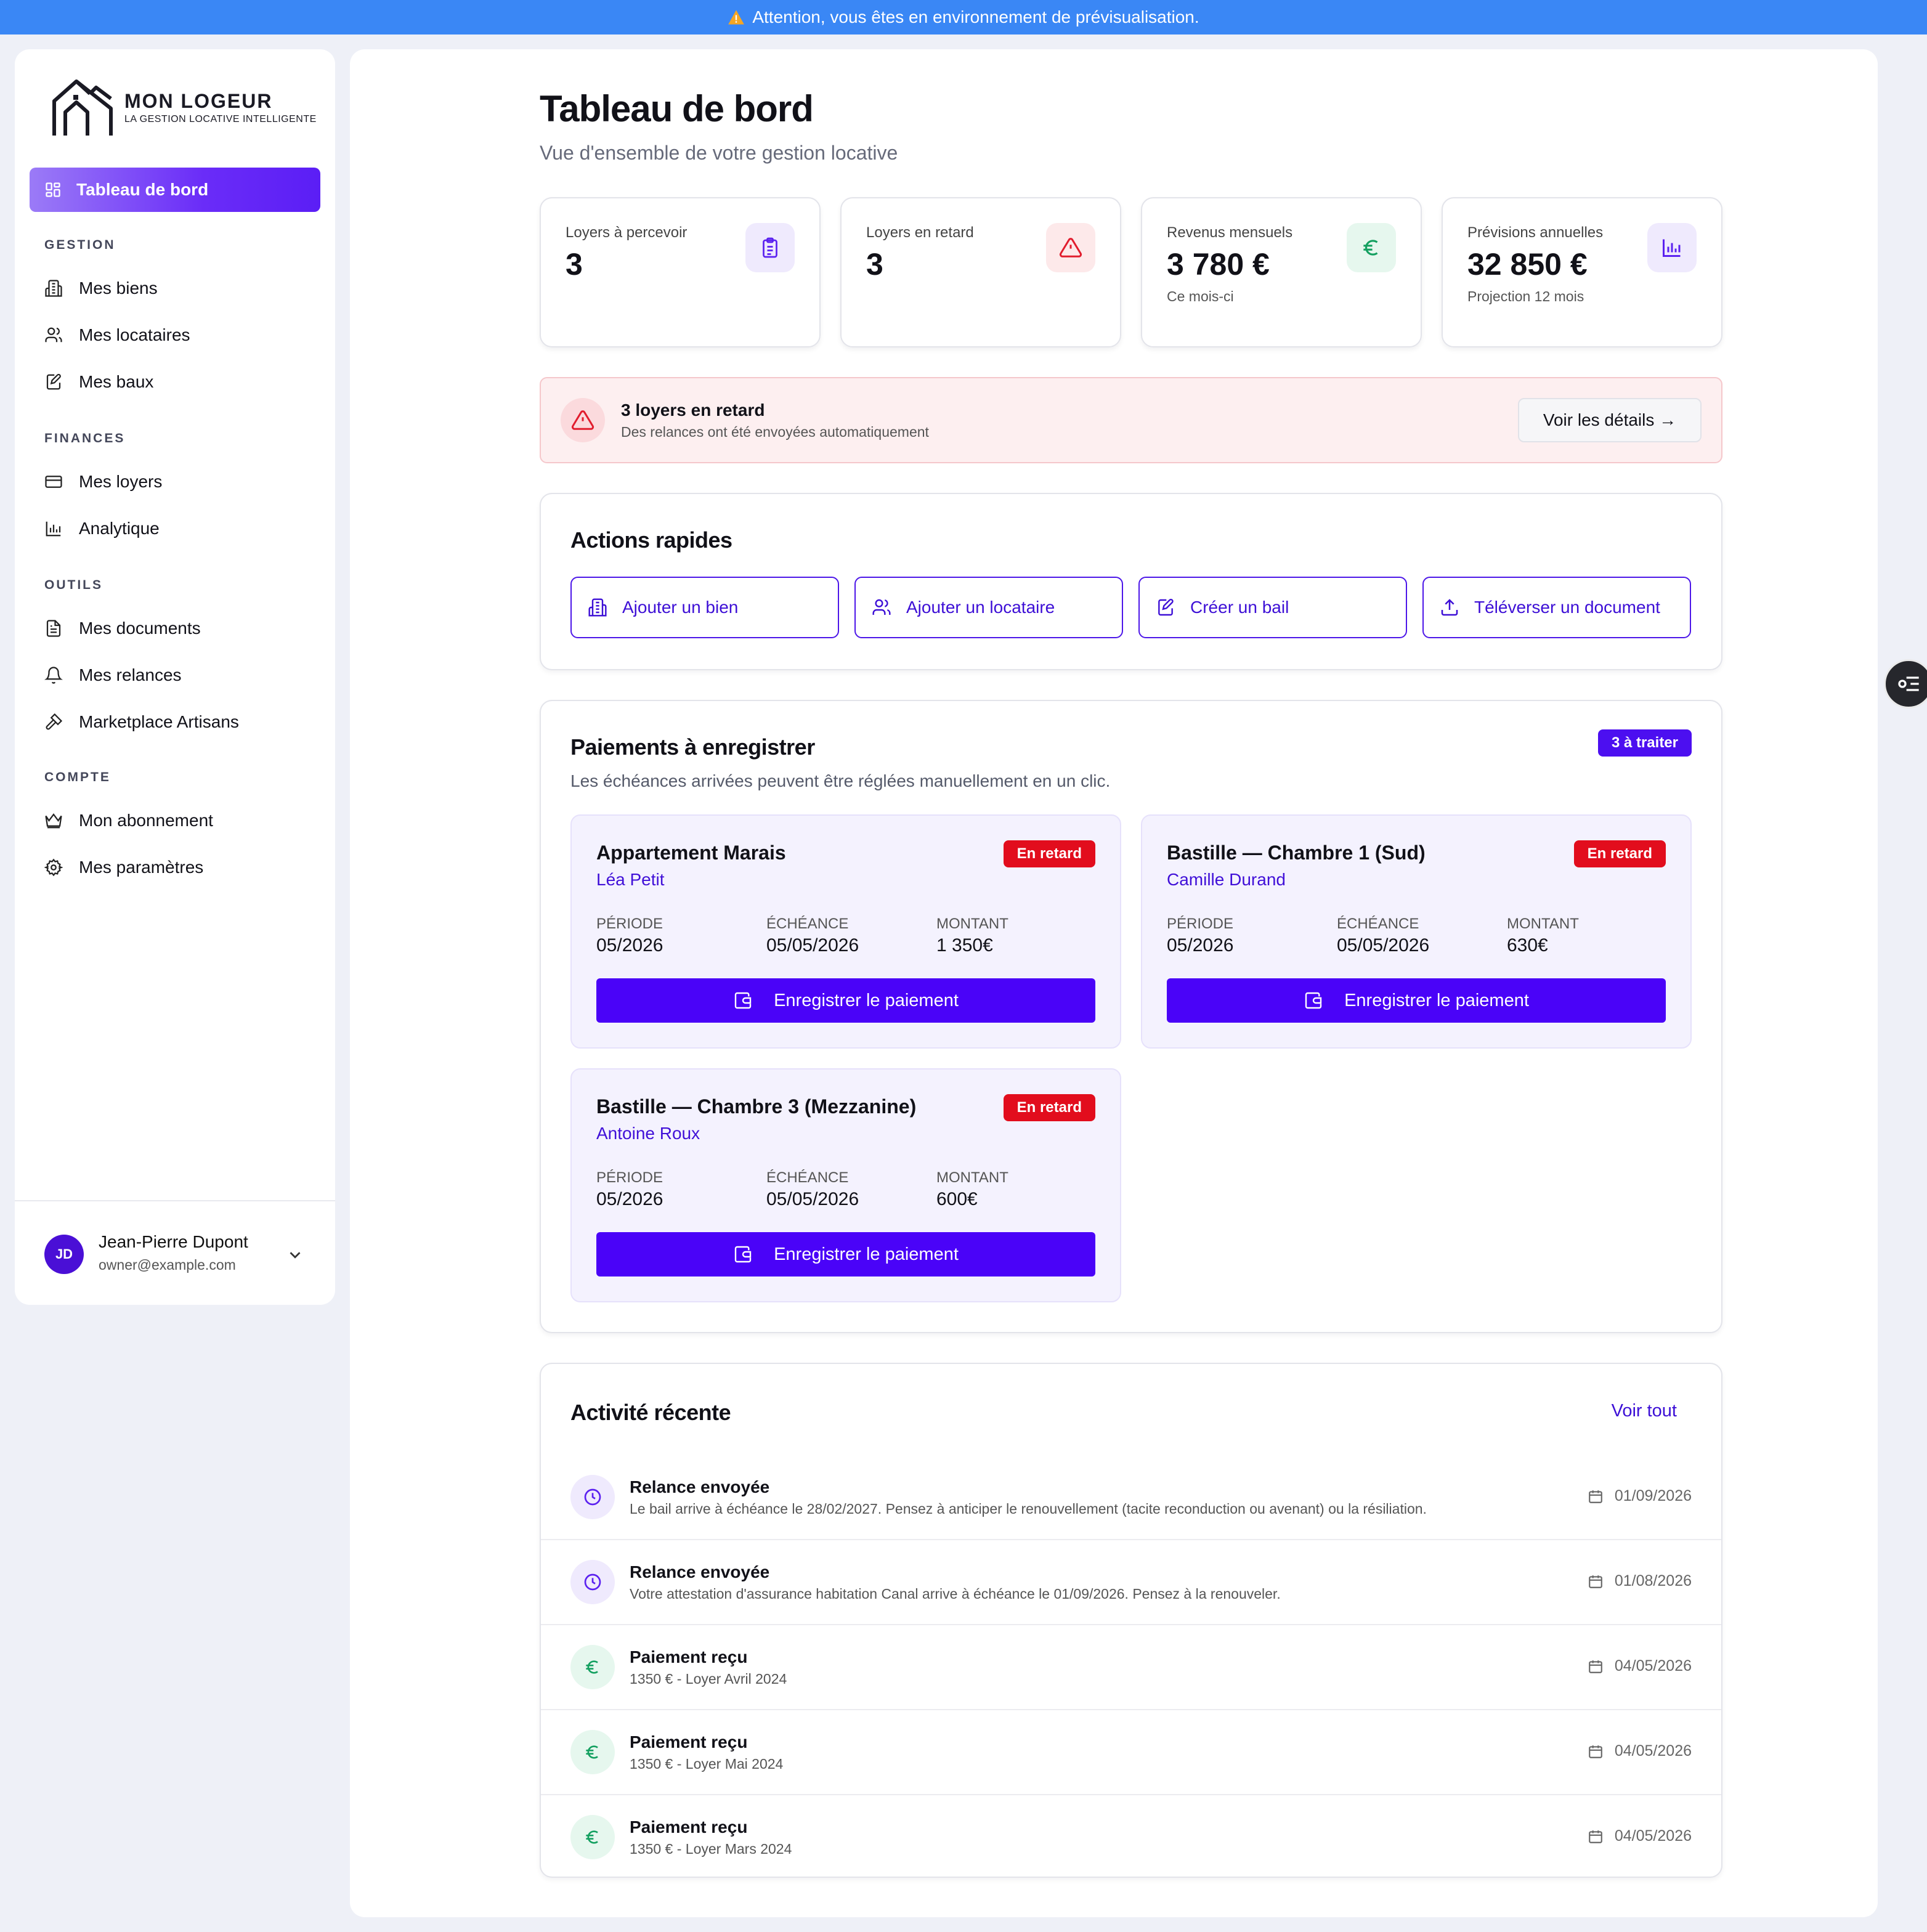 The height and width of the screenshot is (1932, 1927). Describe the element at coordinates (74, 585) in the screenshot. I see `section-outils: OUTILS` at that location.